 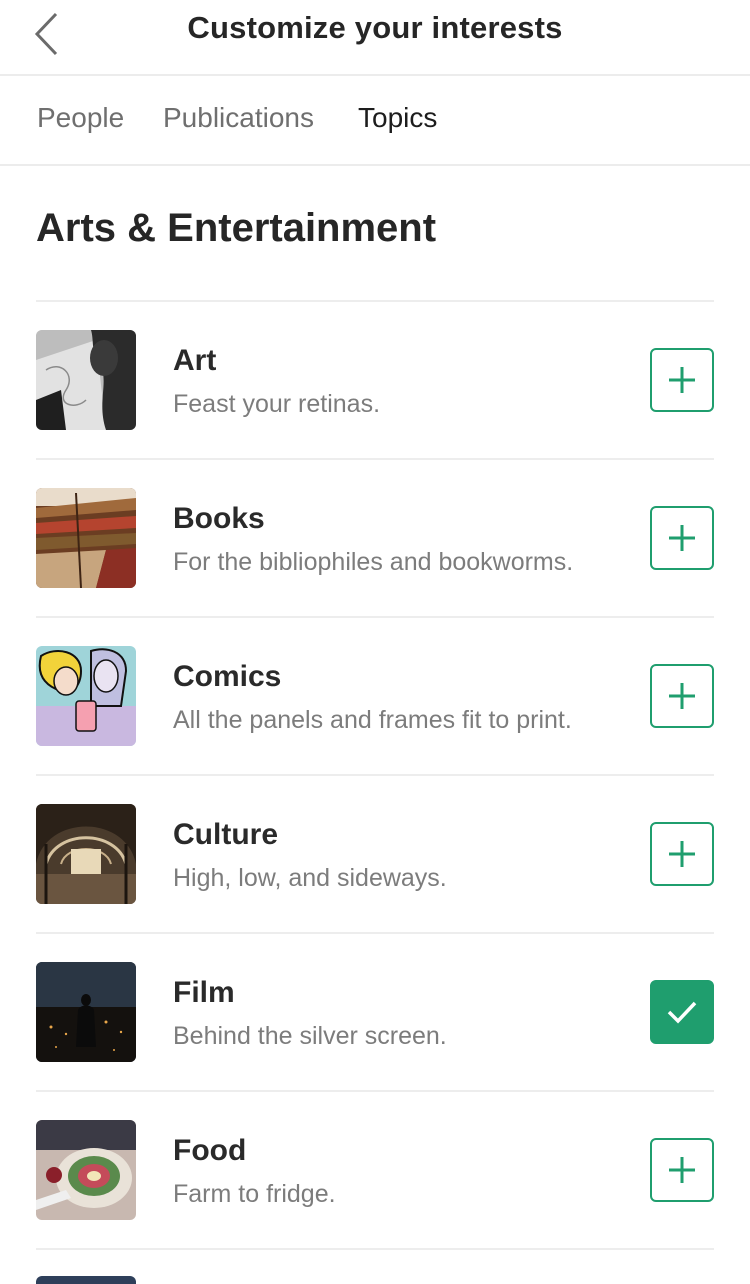 I want to click on topic-title: Books, so click(x=219, y=518).